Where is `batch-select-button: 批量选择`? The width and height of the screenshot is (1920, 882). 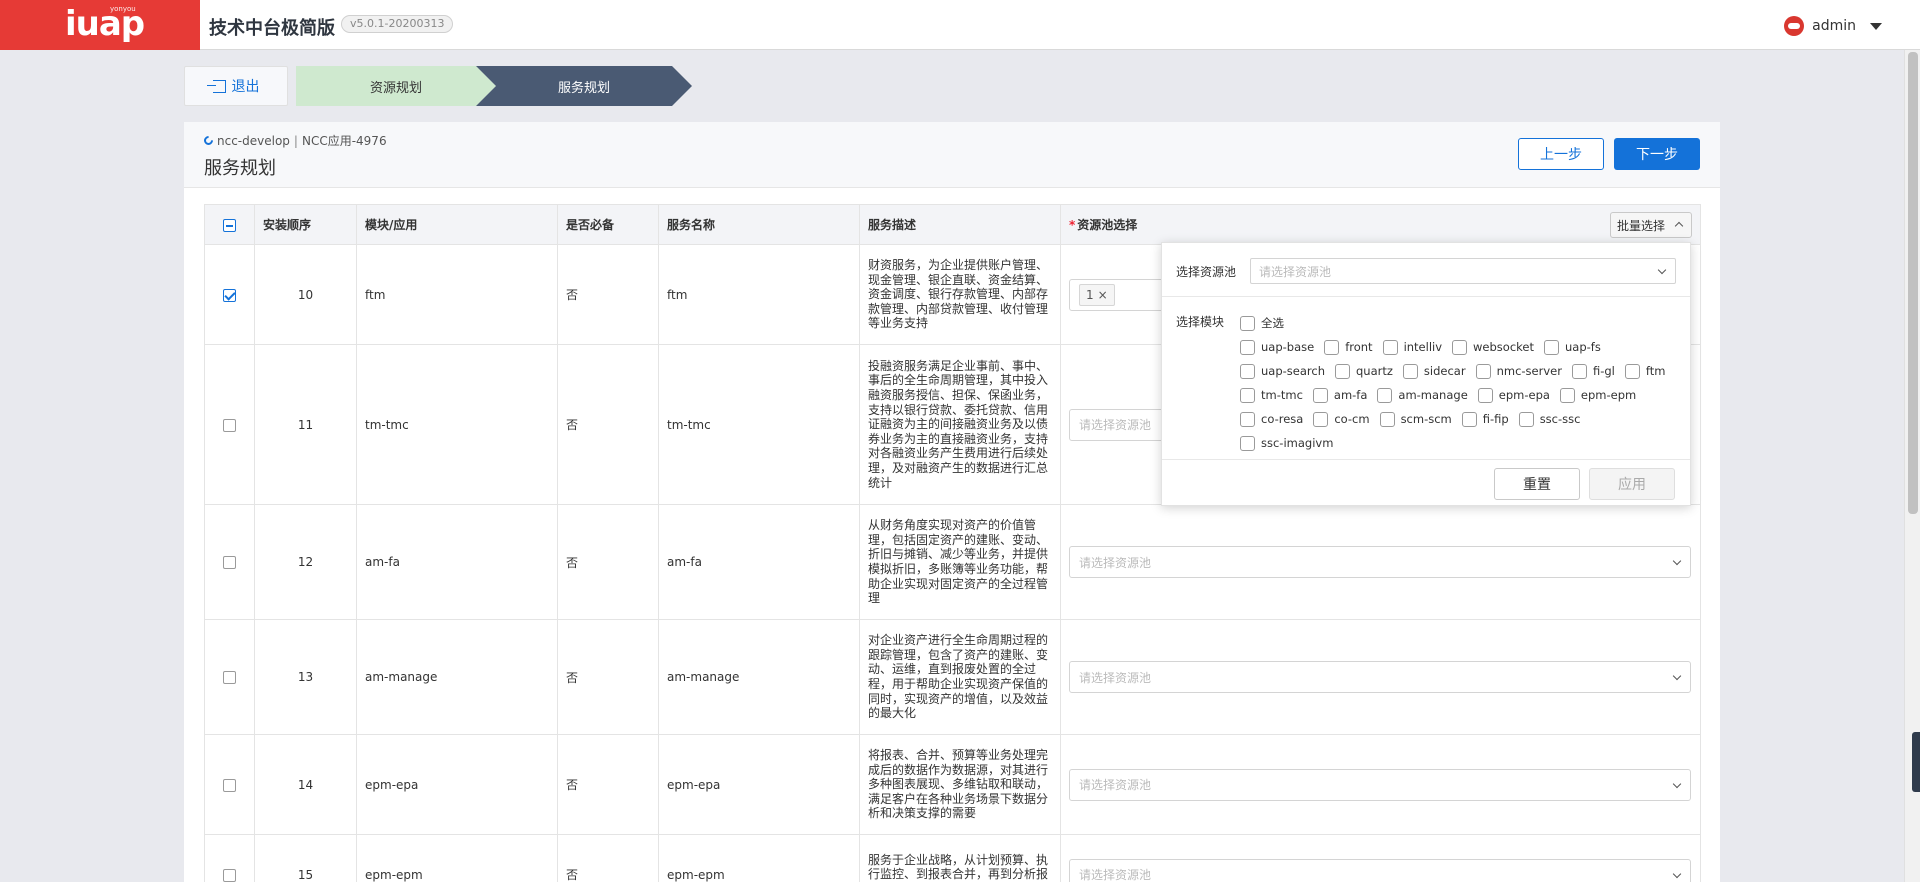
batch-select-button: 批量选择 is located at coordinates (1650, 225).